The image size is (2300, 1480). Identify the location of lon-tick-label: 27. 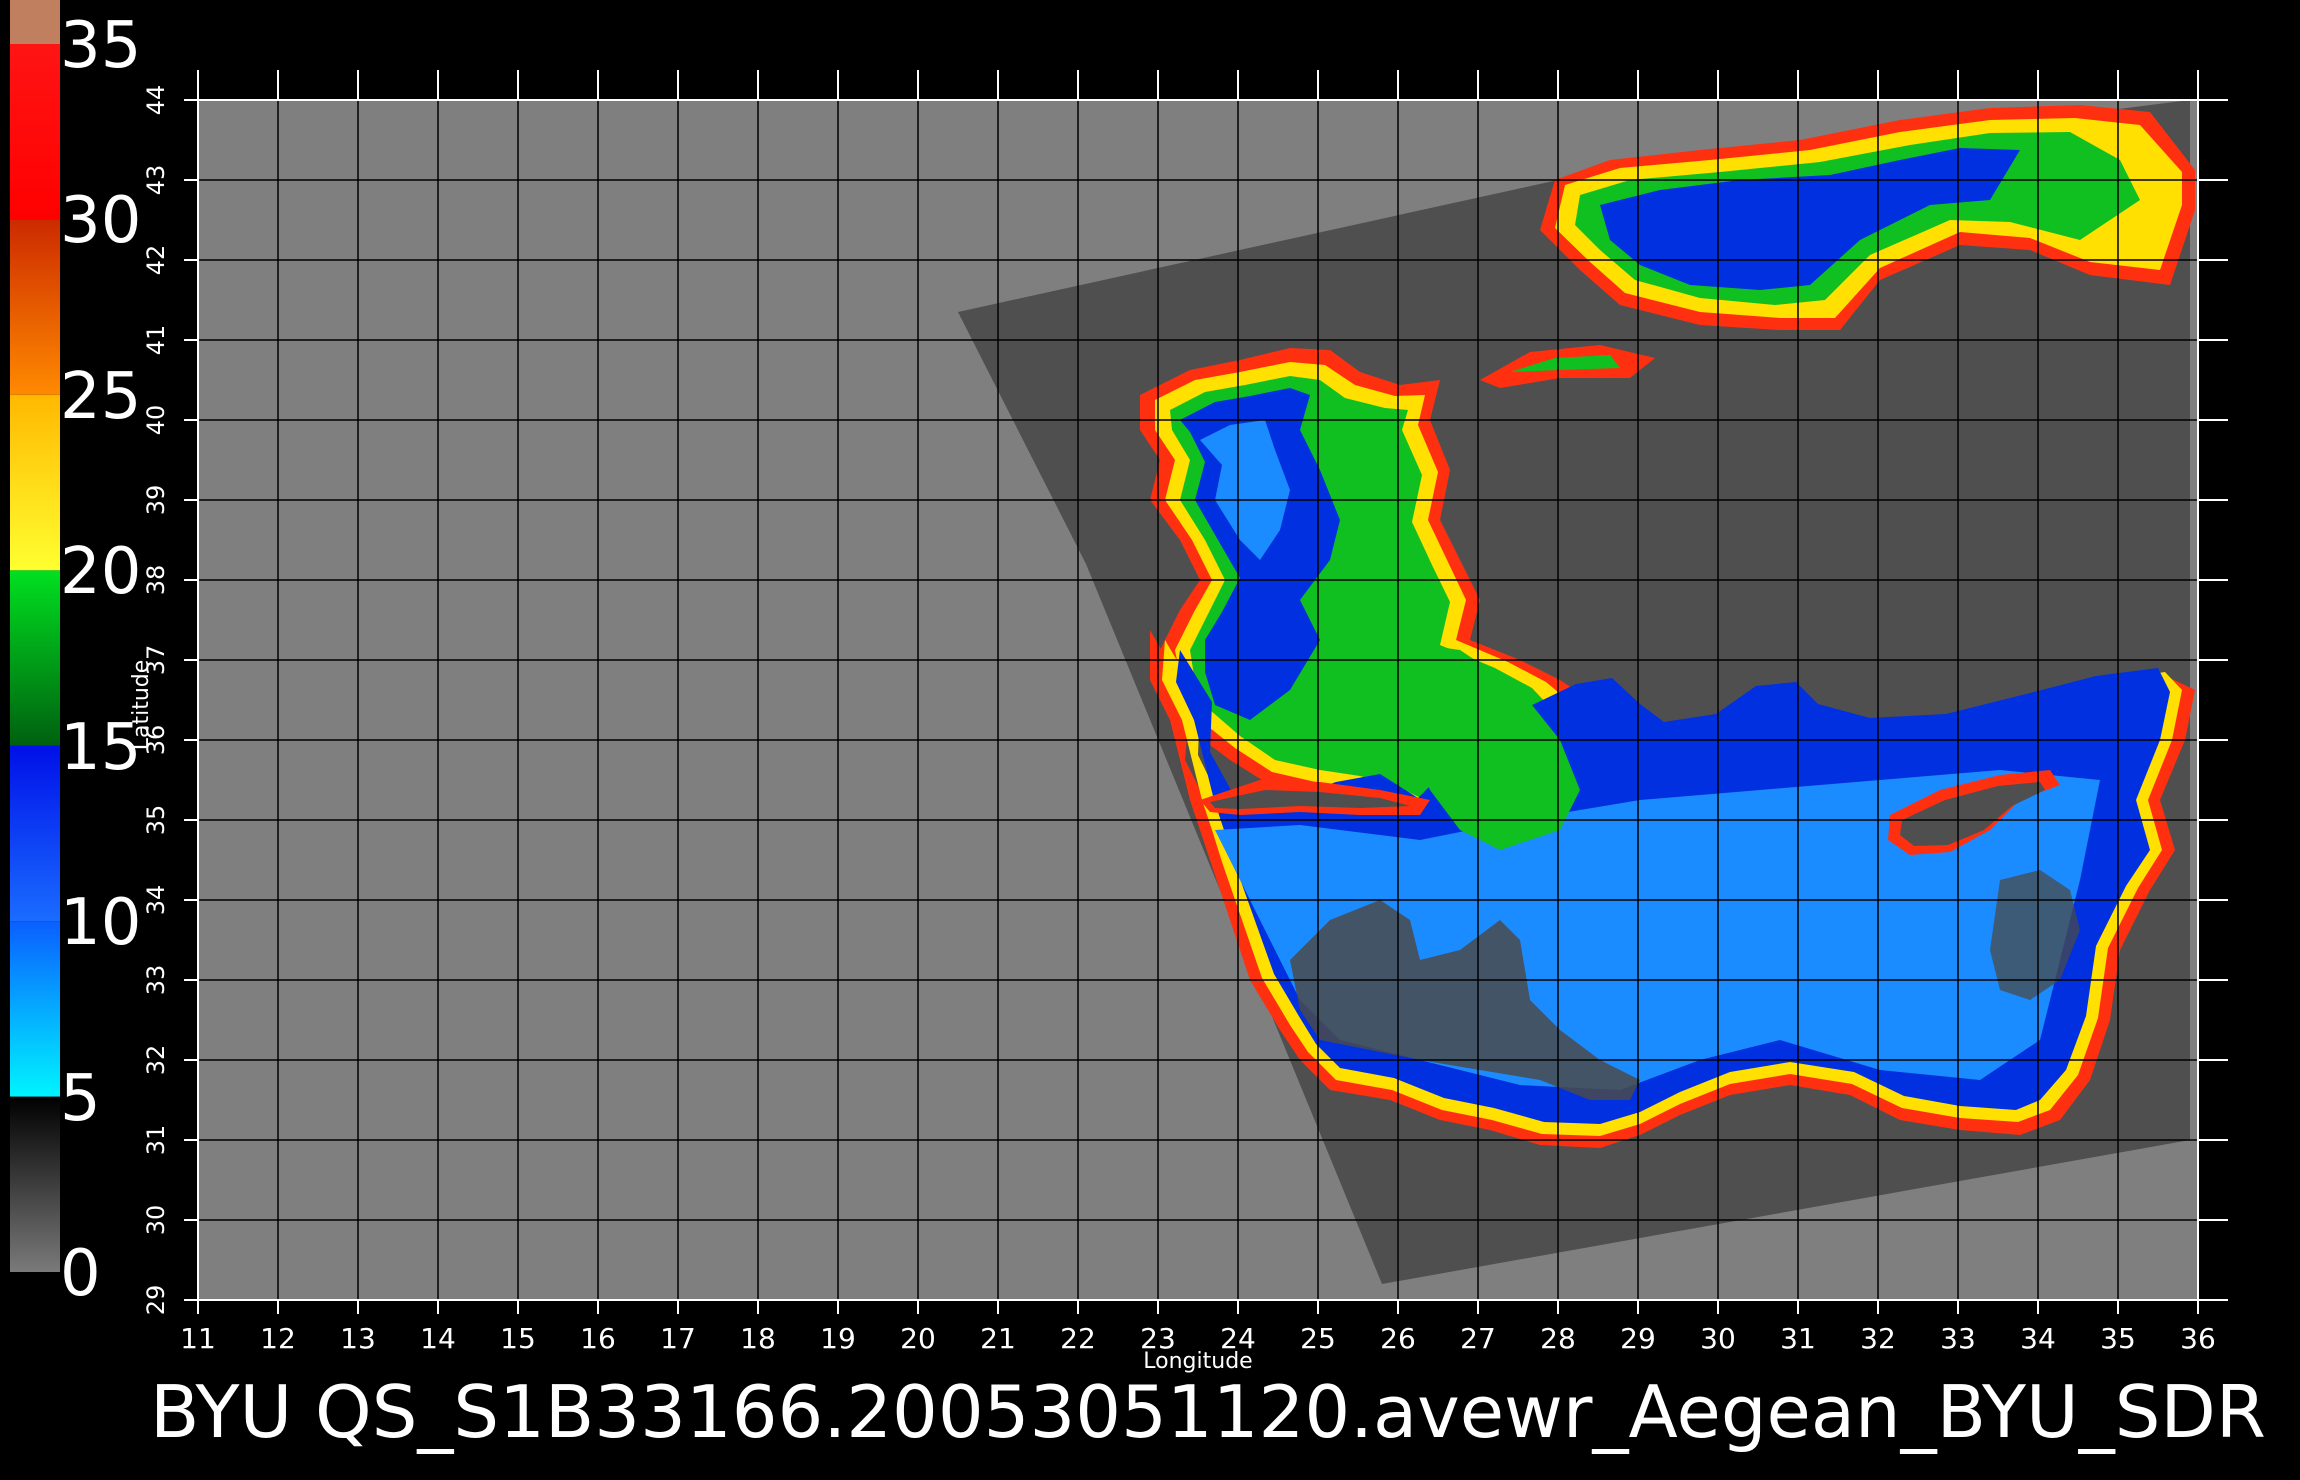
(1478, 1338).